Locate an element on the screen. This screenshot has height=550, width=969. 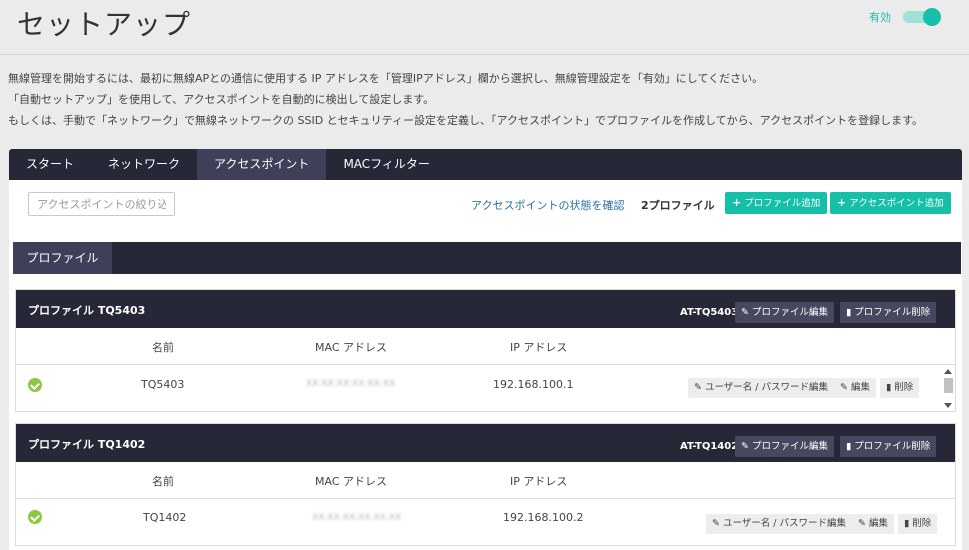
tab-bar: スタート ネットワーク アクセスポイント MACフィルター is located at coordinates (485, 164).